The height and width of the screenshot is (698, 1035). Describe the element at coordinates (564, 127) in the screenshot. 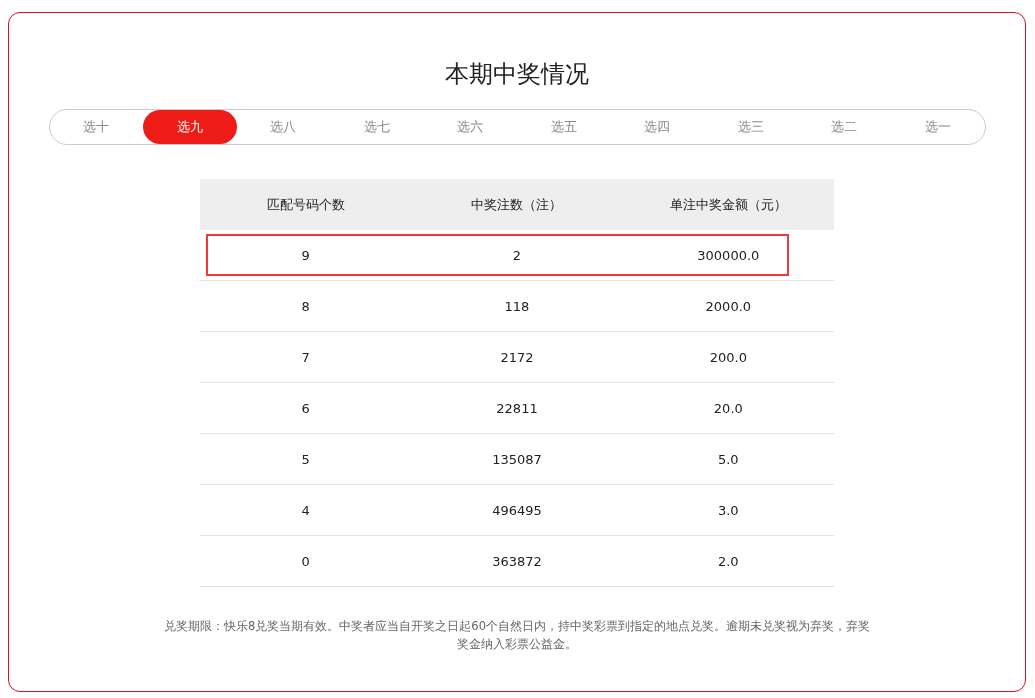

I see `tab: 选五` at that location.